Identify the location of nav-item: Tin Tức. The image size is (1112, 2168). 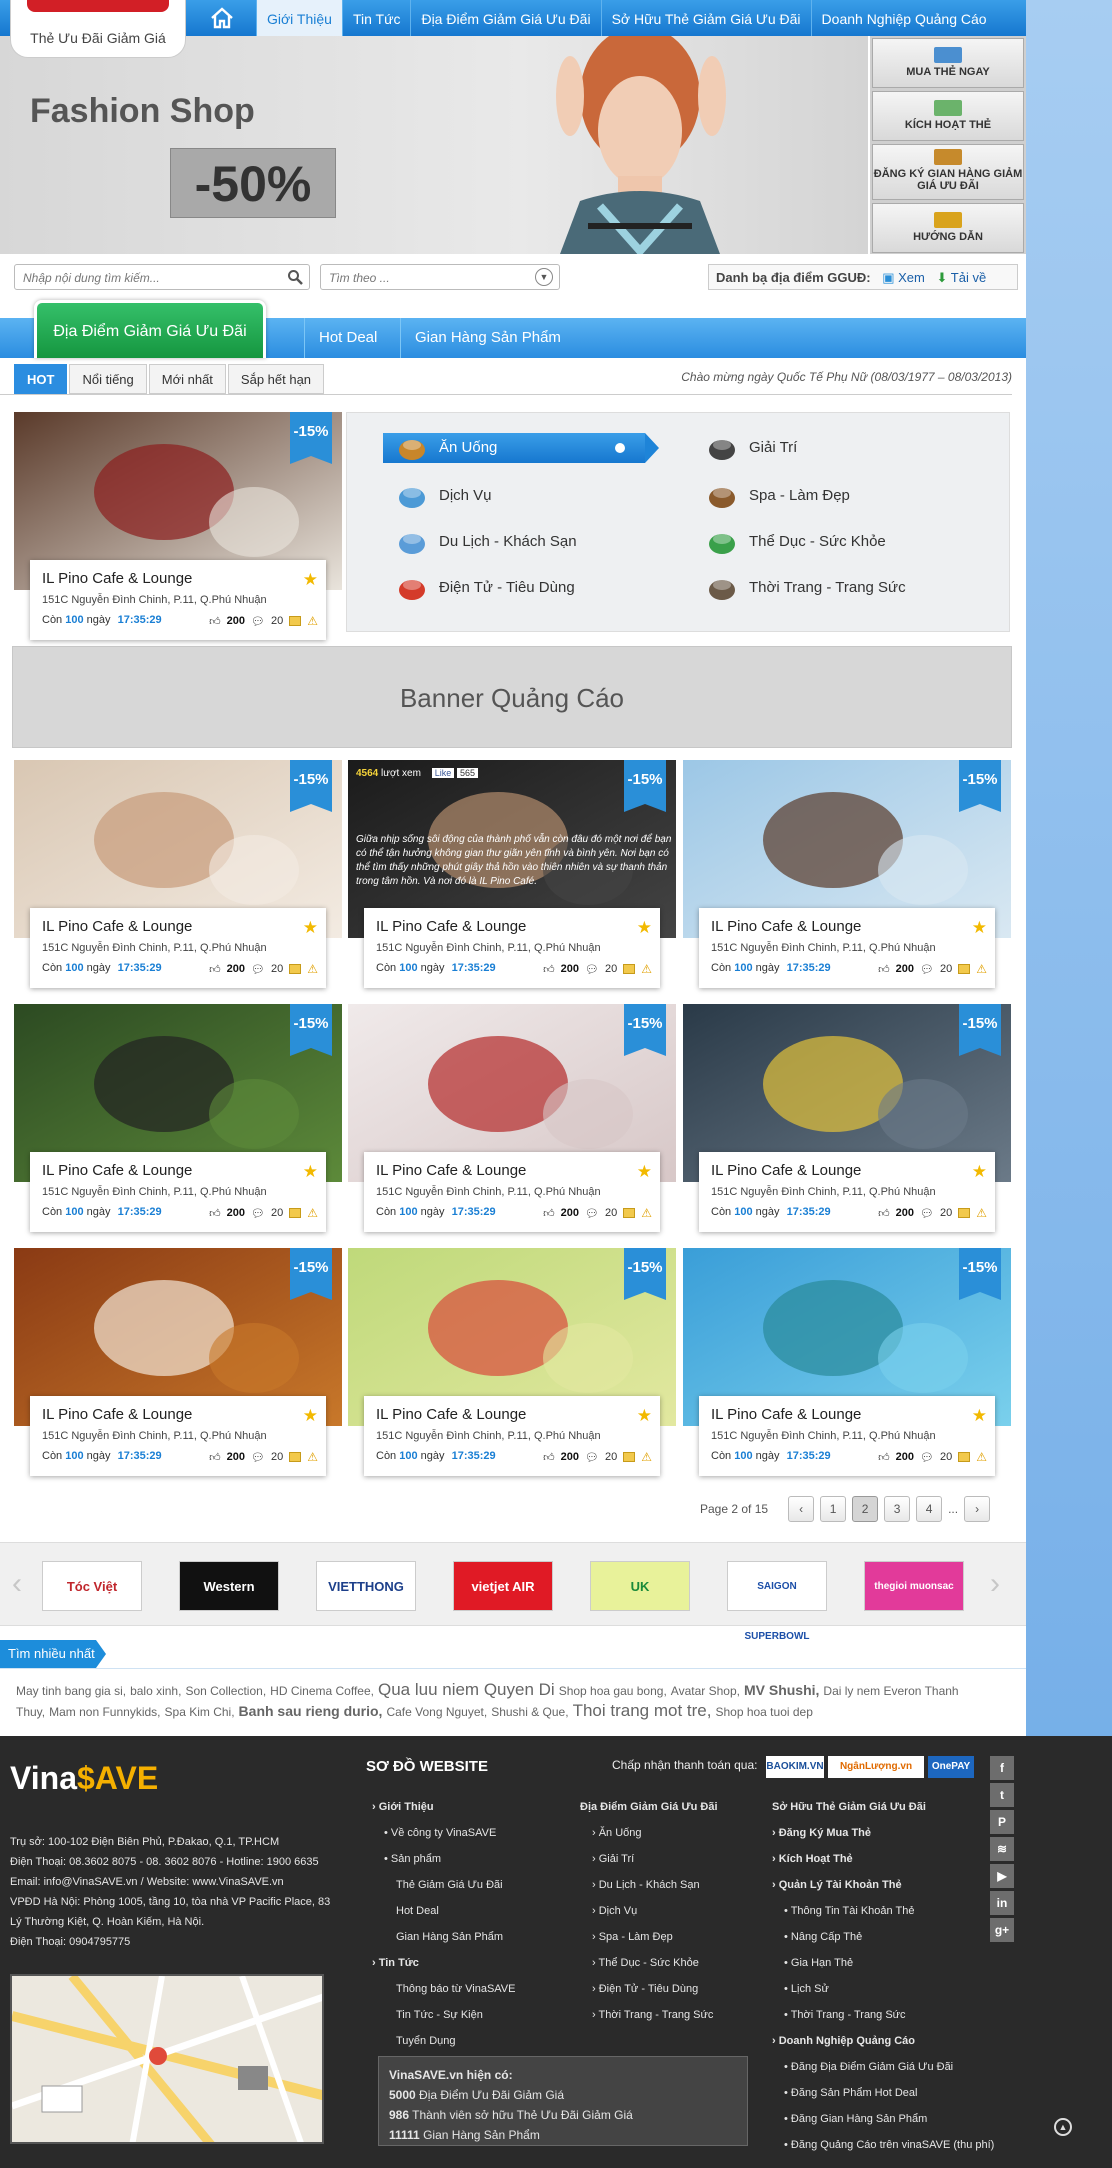
(376, 18).